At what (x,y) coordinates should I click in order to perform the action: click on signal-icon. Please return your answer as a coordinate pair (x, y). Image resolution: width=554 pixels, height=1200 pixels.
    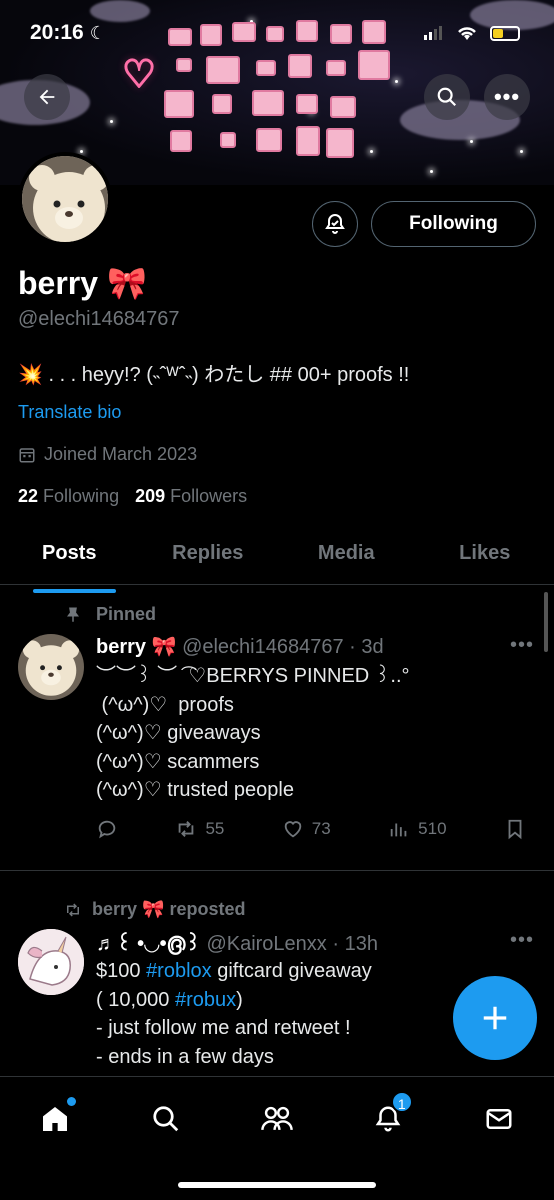
    Looking at the image, I should click on (433, 33).